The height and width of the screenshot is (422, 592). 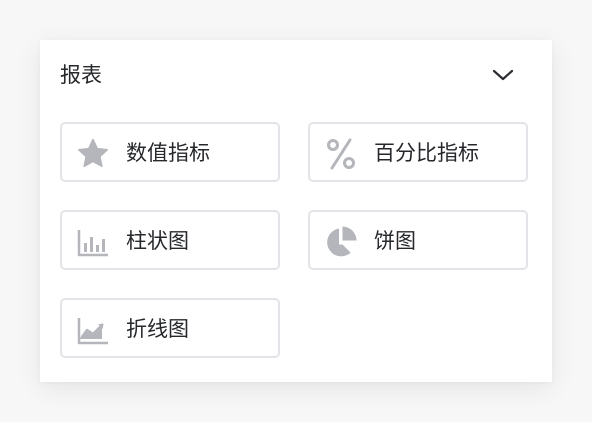 I want to click on report-item-pie-chart: 饼图, so click(x=418, y=240).